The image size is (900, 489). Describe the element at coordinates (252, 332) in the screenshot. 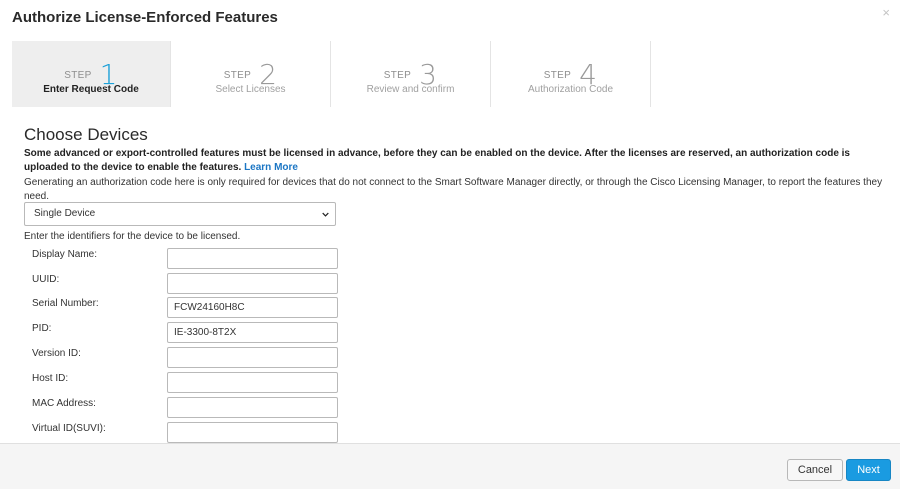

I see `pid-input: IE-3300-8T2X` at that location.